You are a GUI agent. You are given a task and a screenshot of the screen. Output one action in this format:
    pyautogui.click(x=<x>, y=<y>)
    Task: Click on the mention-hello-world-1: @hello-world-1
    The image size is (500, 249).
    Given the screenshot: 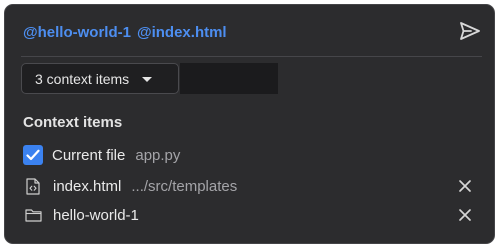 What is the action you would take?
    pyautogui.click(x=77, y=32)
    